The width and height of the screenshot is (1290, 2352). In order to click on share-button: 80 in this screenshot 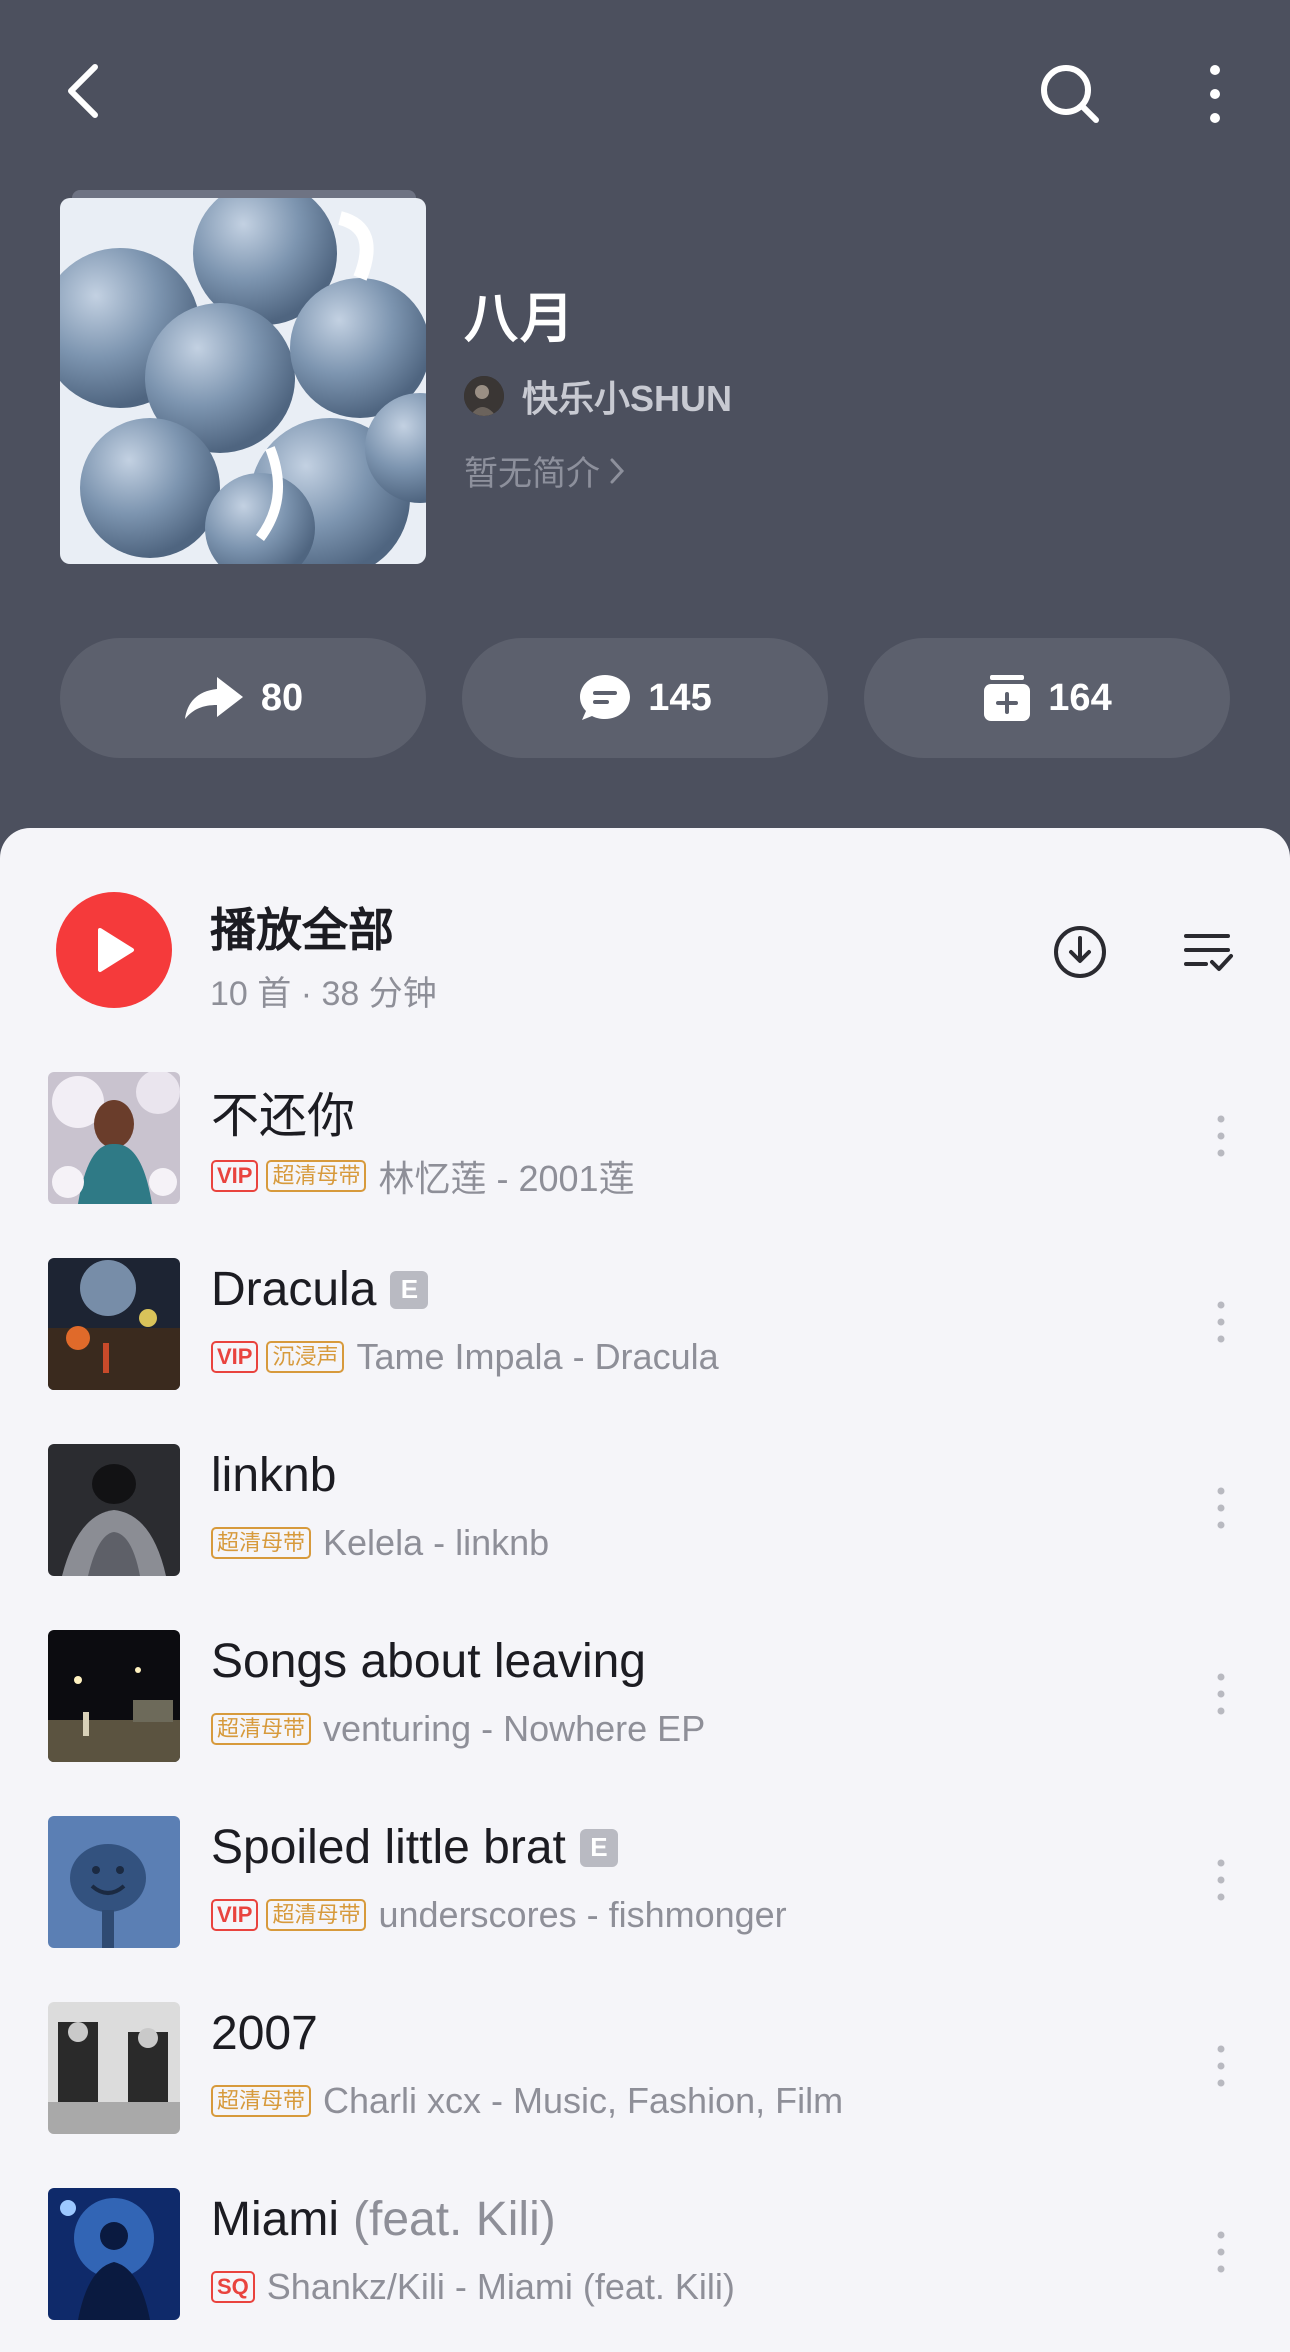, I will do `click(243, 698)`.